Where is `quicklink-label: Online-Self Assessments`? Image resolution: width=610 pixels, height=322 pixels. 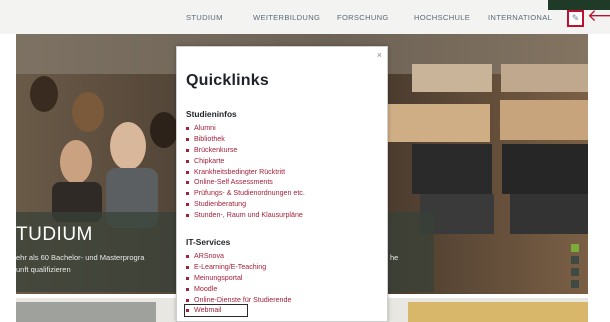 quicklink-label: Online-Self Assessments is located at coordinates (233, 182).